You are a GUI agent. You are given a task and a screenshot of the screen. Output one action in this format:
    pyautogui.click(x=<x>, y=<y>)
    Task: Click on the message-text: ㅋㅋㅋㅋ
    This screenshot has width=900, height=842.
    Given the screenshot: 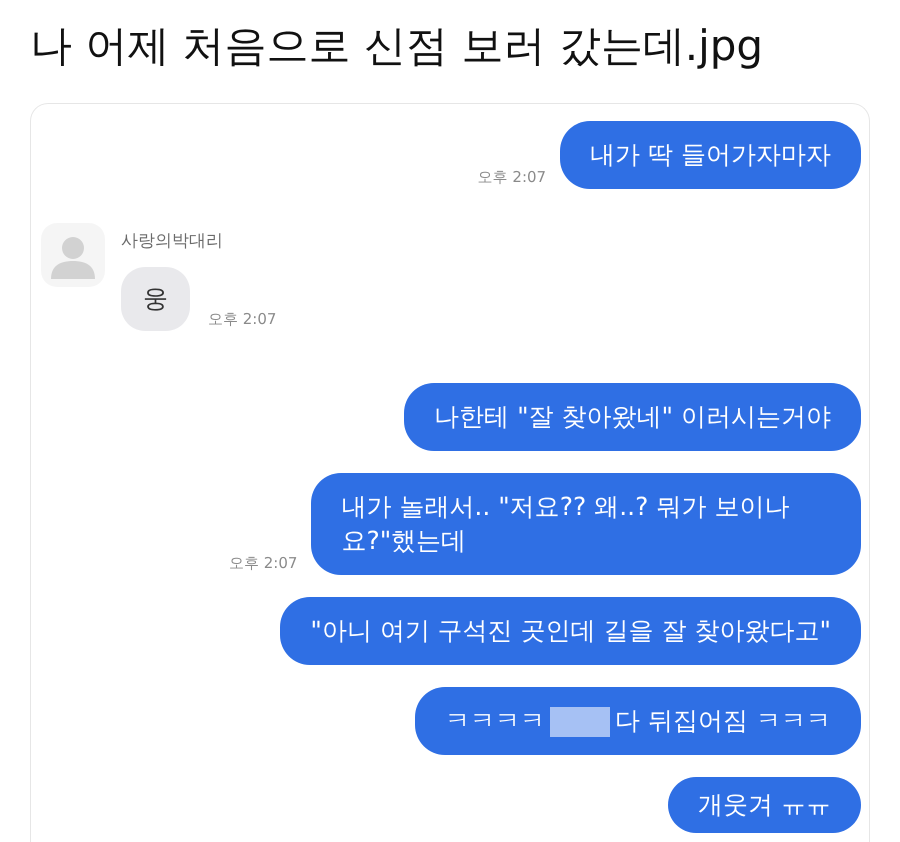 What is the action you would take?
    pyautogui.click(x=495, y=720)
    